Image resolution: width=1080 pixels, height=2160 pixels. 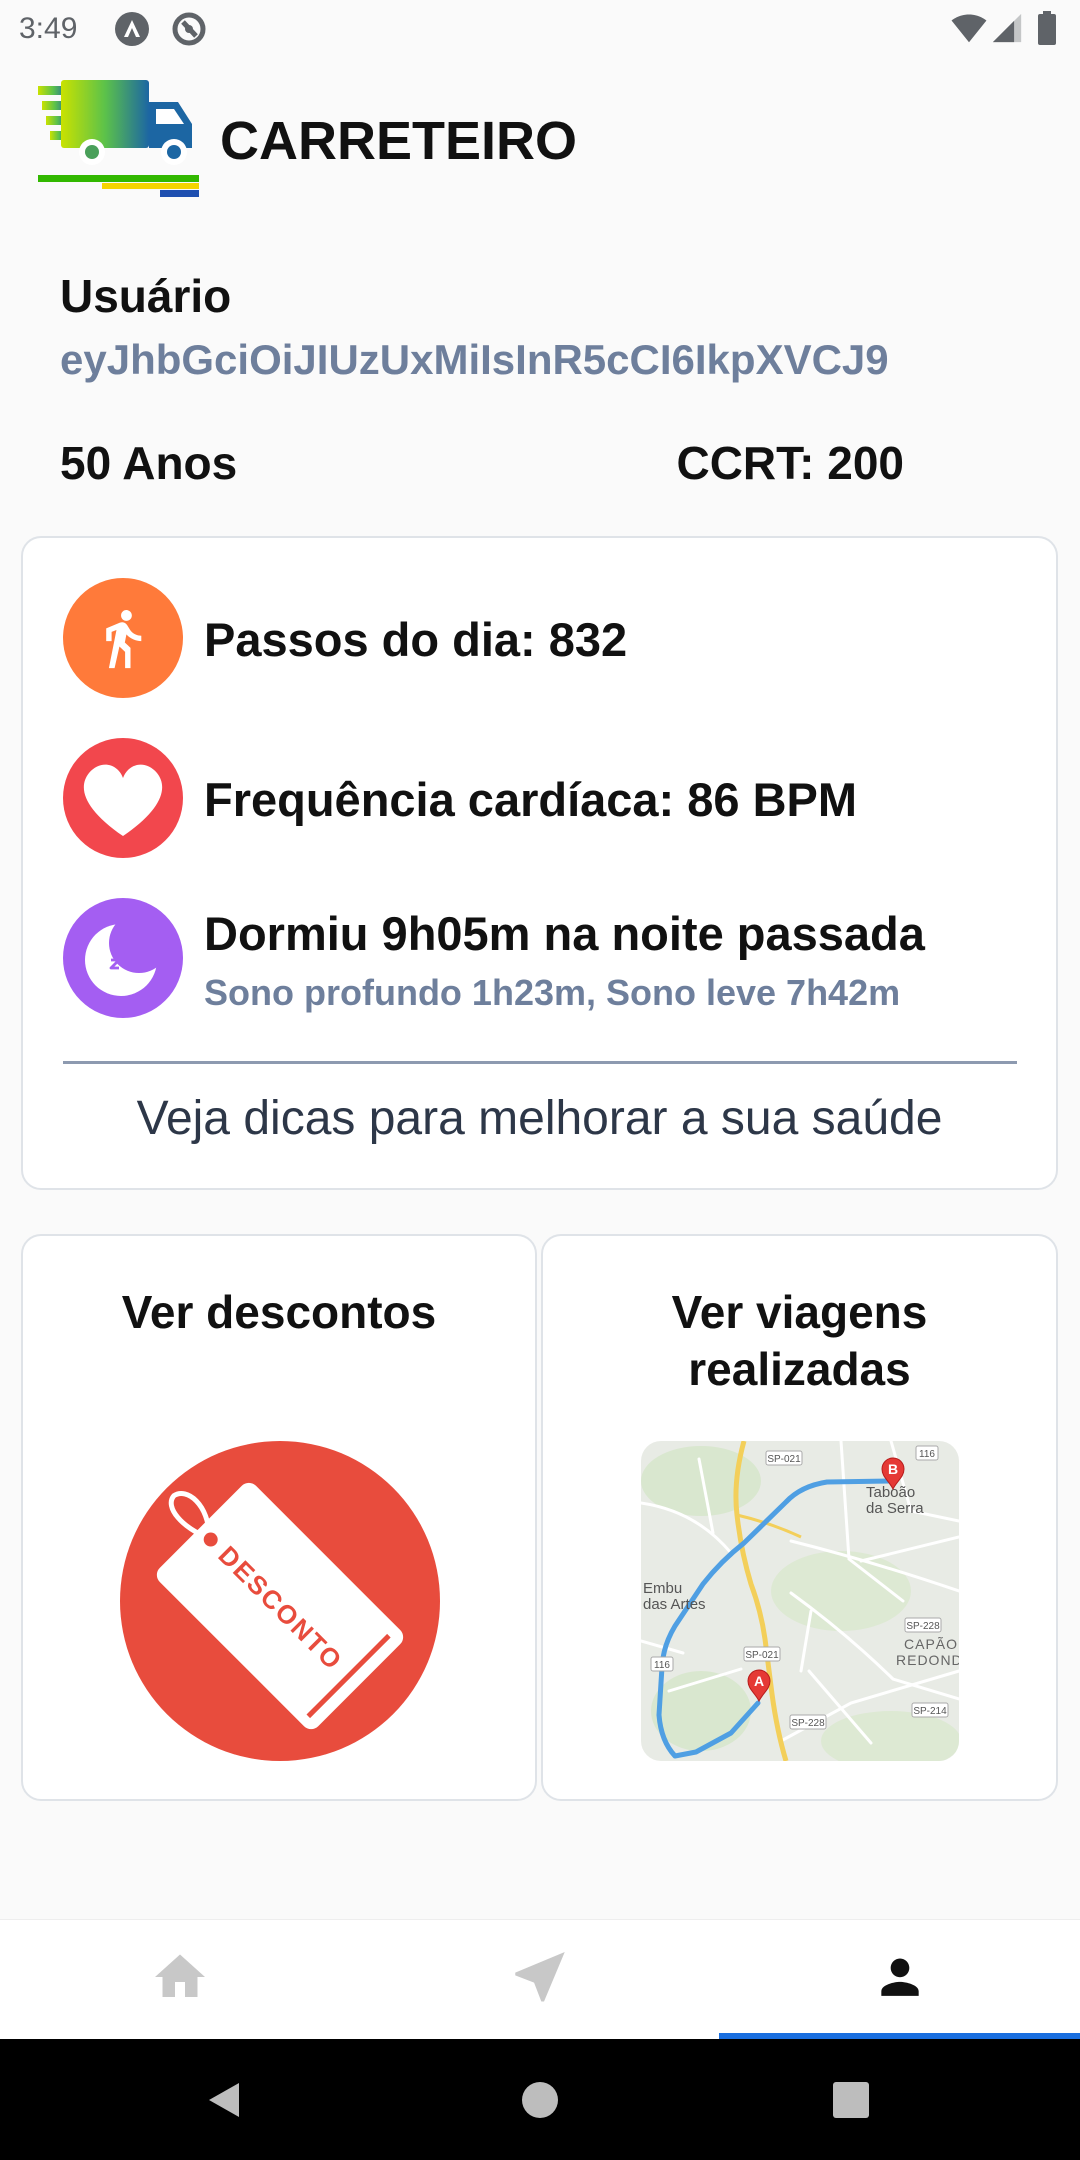 What do you see at coordinates (539, 1119) in the screenshot?
I see `health-tips-link: Veja dicas para melhorar a sua saúde` at bounding box center [539, 1119].